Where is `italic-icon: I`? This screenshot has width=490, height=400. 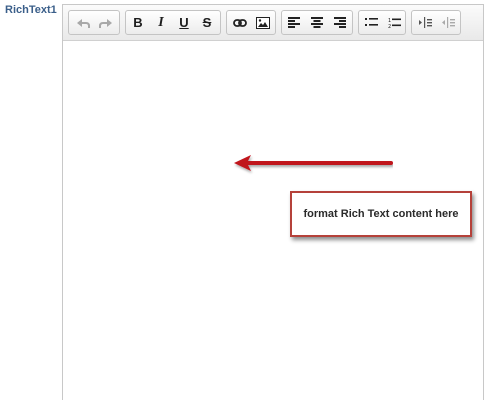
italic-icon: I is located at coordinates (161, 22).